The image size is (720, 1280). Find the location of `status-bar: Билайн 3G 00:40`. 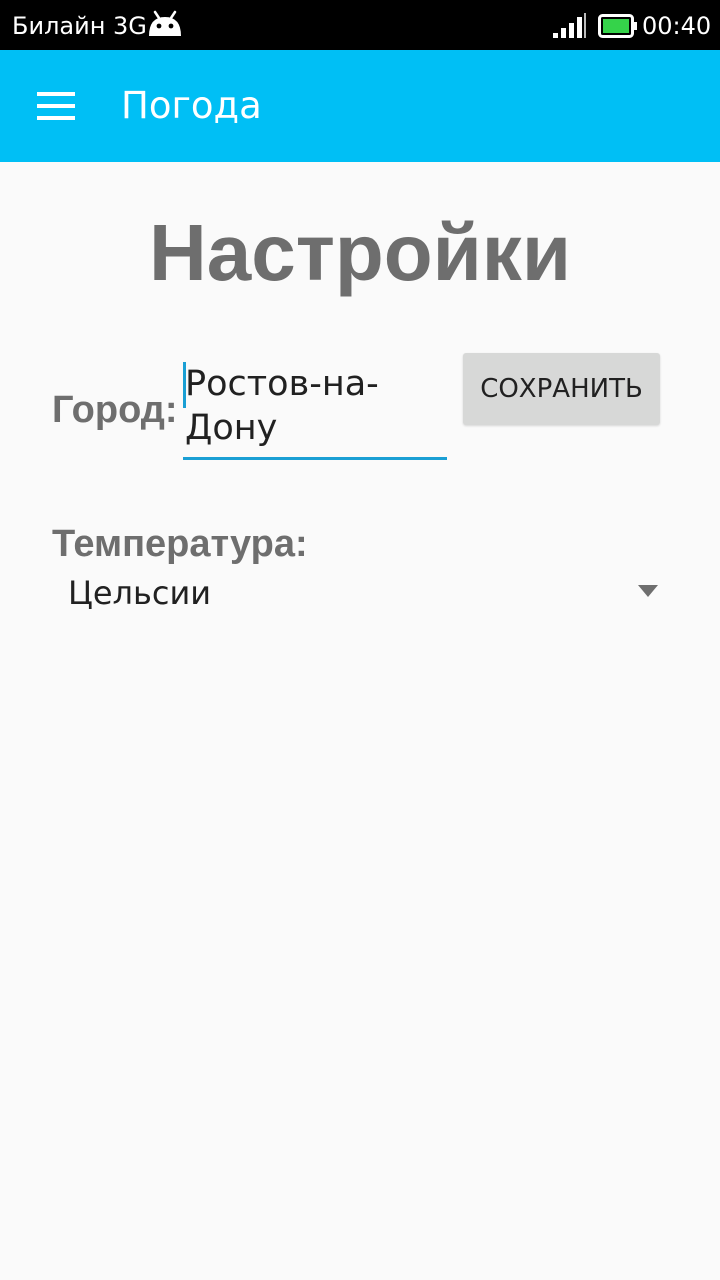

status-bar: Билайн 3G 00:40 is located at coordinates (360, 25).